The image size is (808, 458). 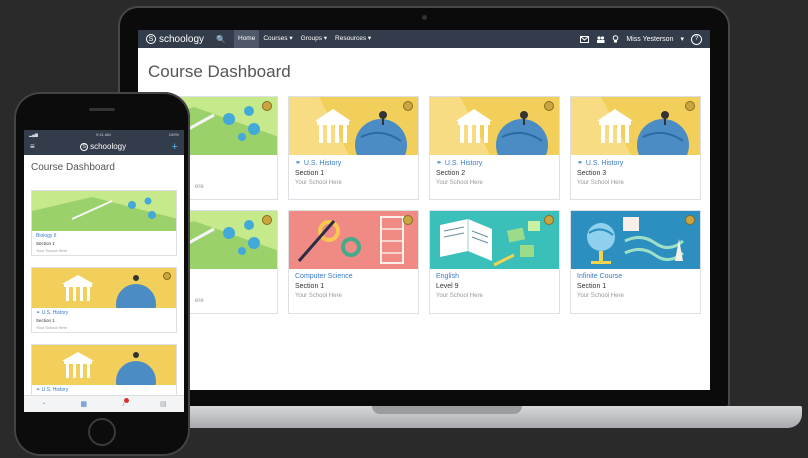 I want to click on course-image-infinite, so click(x=635, y=240).